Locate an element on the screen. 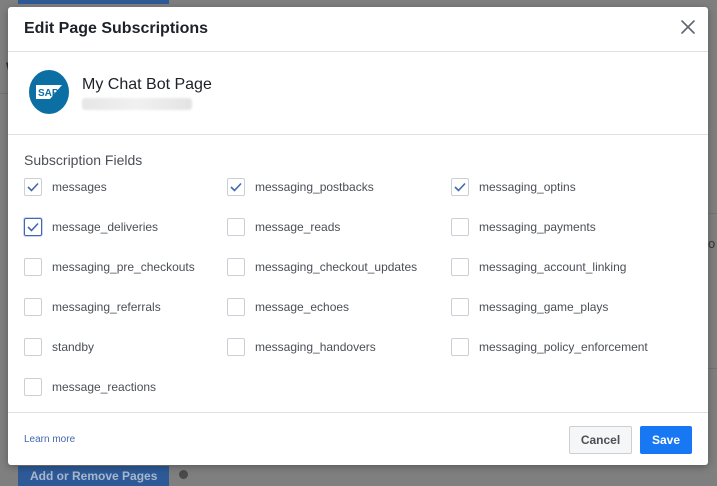 This screenshot has height=486, width=717. sap-logo-text: SAP is located at coordinates (48, 93).